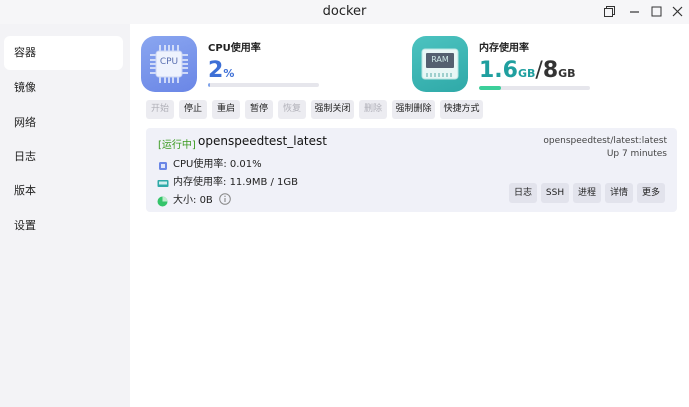 Image resolution: width=689 pixels, height=407 pixels. Describe the element at coordinates (651, 193) in the screenshot. I see `more-button: 更多` at that location.